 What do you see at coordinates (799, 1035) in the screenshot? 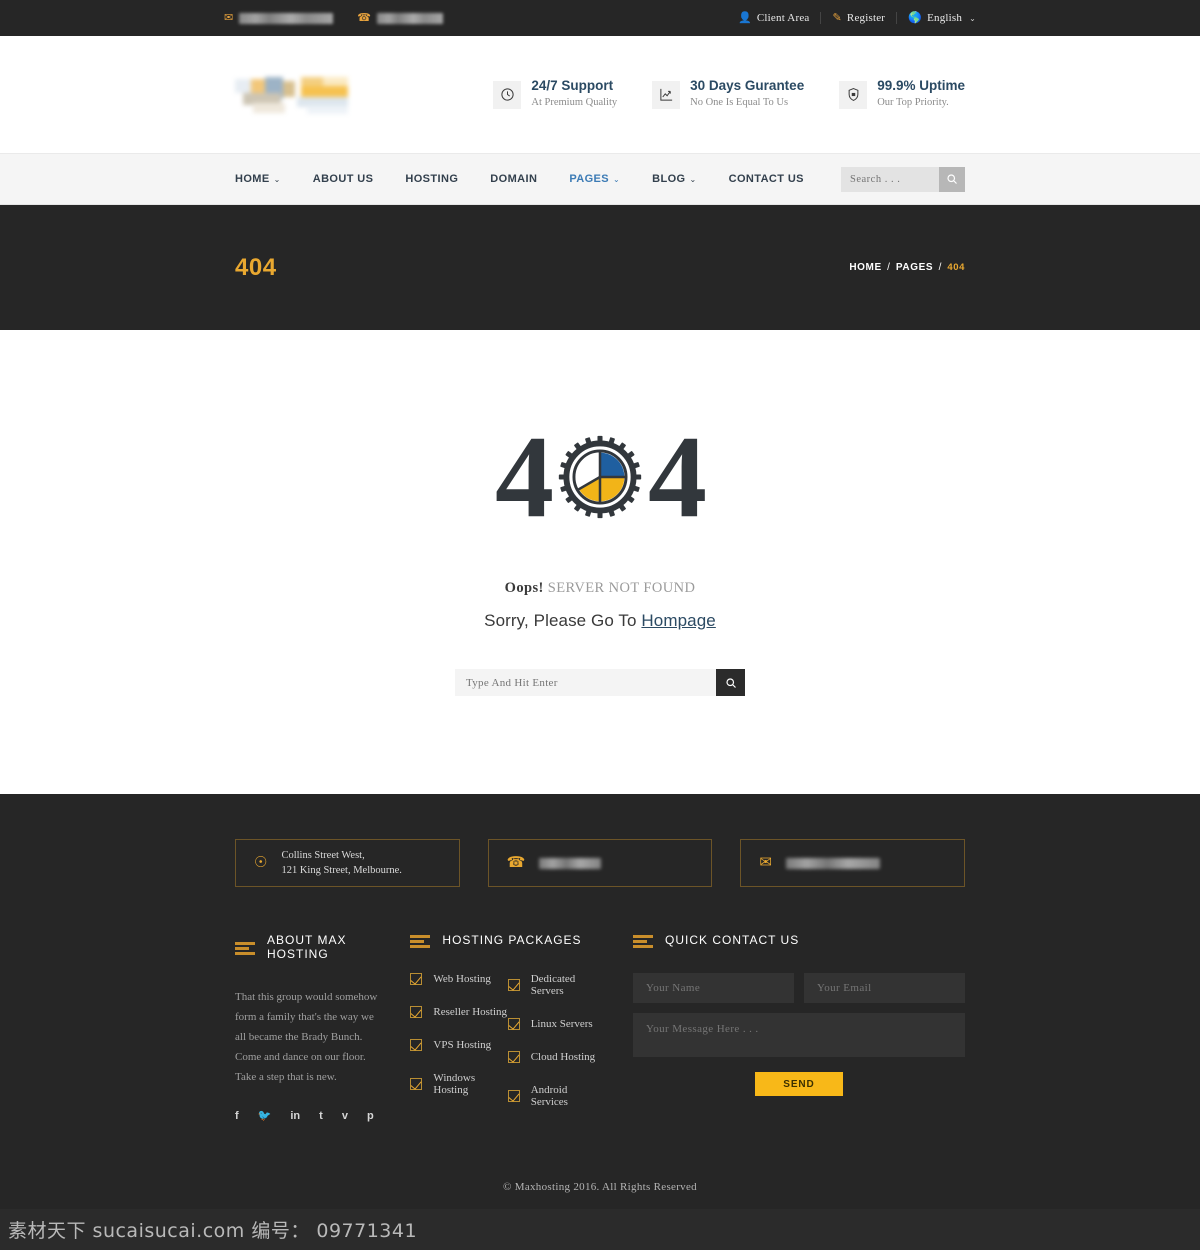
I see `contact-message-input` at bounding box center [799, 1035].